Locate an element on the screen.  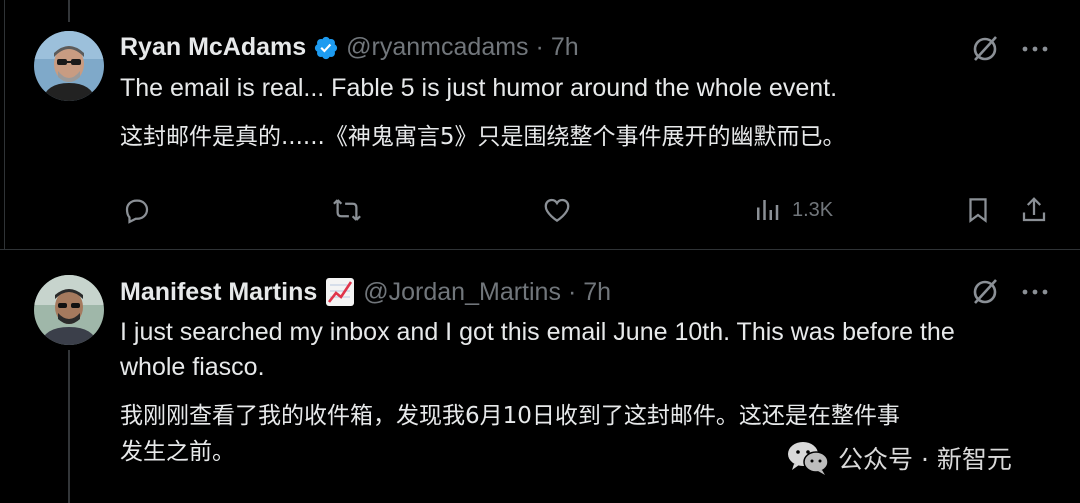
tweet-text-en-line: whole fiasco. is located at coordinates (192, 367).